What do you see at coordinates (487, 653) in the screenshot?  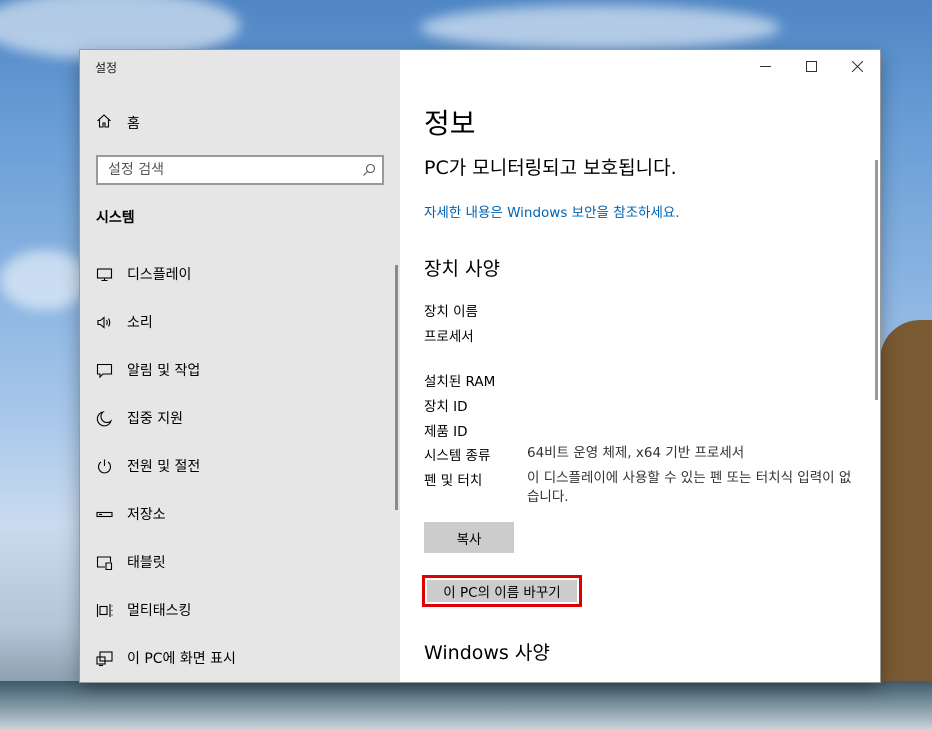 I see `windows-specs-heading: Windows 사양` at bounding box center [487, 653].